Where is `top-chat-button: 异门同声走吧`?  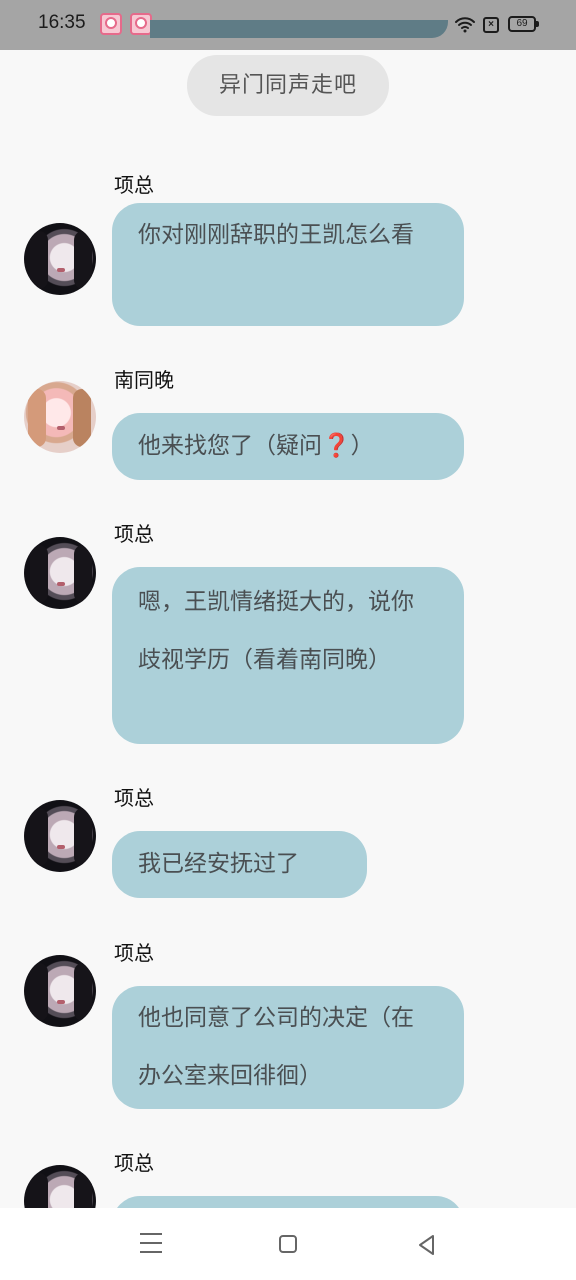
top-chat-button: 异门同声走吧 is located at coordinates (288, 85).